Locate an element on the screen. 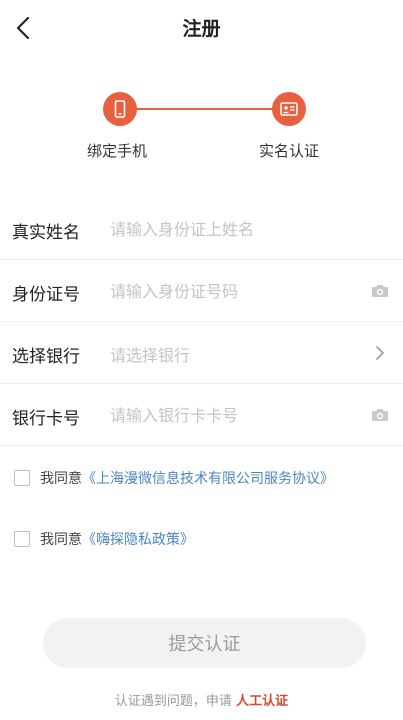 This screenshot has height=720, width=403. step-label-real-name: 实名认证 is located at coordinates (289, 151).